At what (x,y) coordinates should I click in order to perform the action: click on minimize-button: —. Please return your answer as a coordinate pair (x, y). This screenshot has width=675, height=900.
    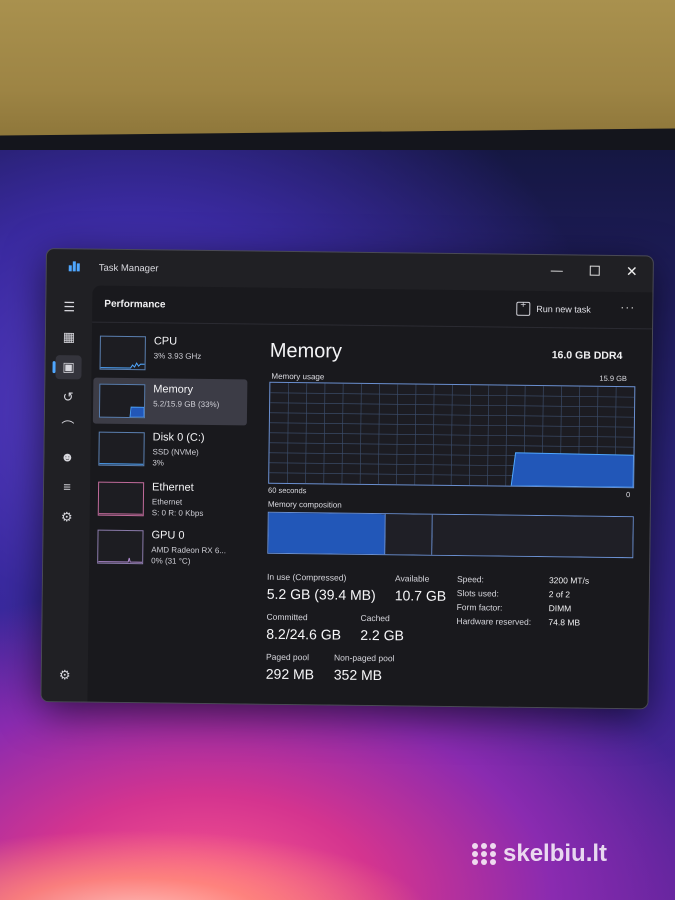
    Looking at the image, I should click on (557, 271).